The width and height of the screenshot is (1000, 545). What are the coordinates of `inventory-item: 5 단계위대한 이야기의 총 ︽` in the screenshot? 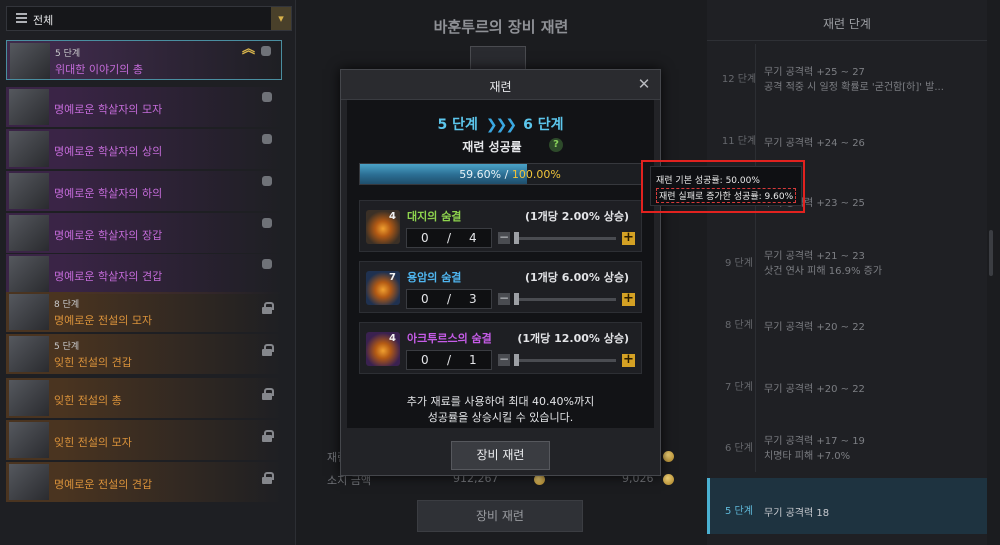 It's located at (144, 60).